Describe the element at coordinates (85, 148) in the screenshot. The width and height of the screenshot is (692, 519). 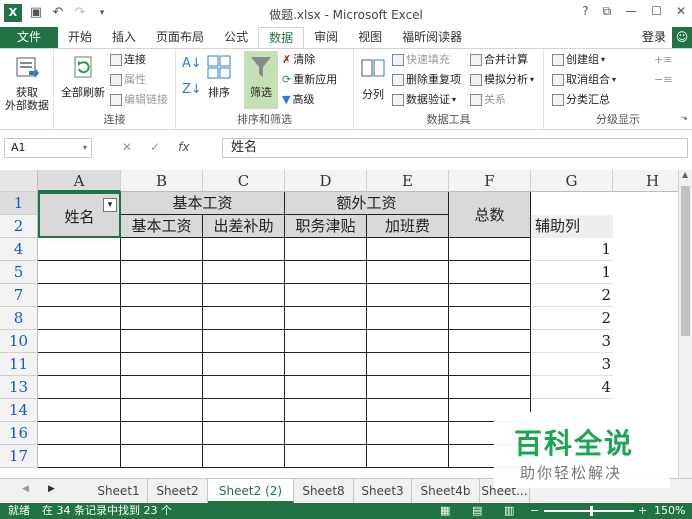
I see `name-box-dropdown-icon: ▾` at that location.